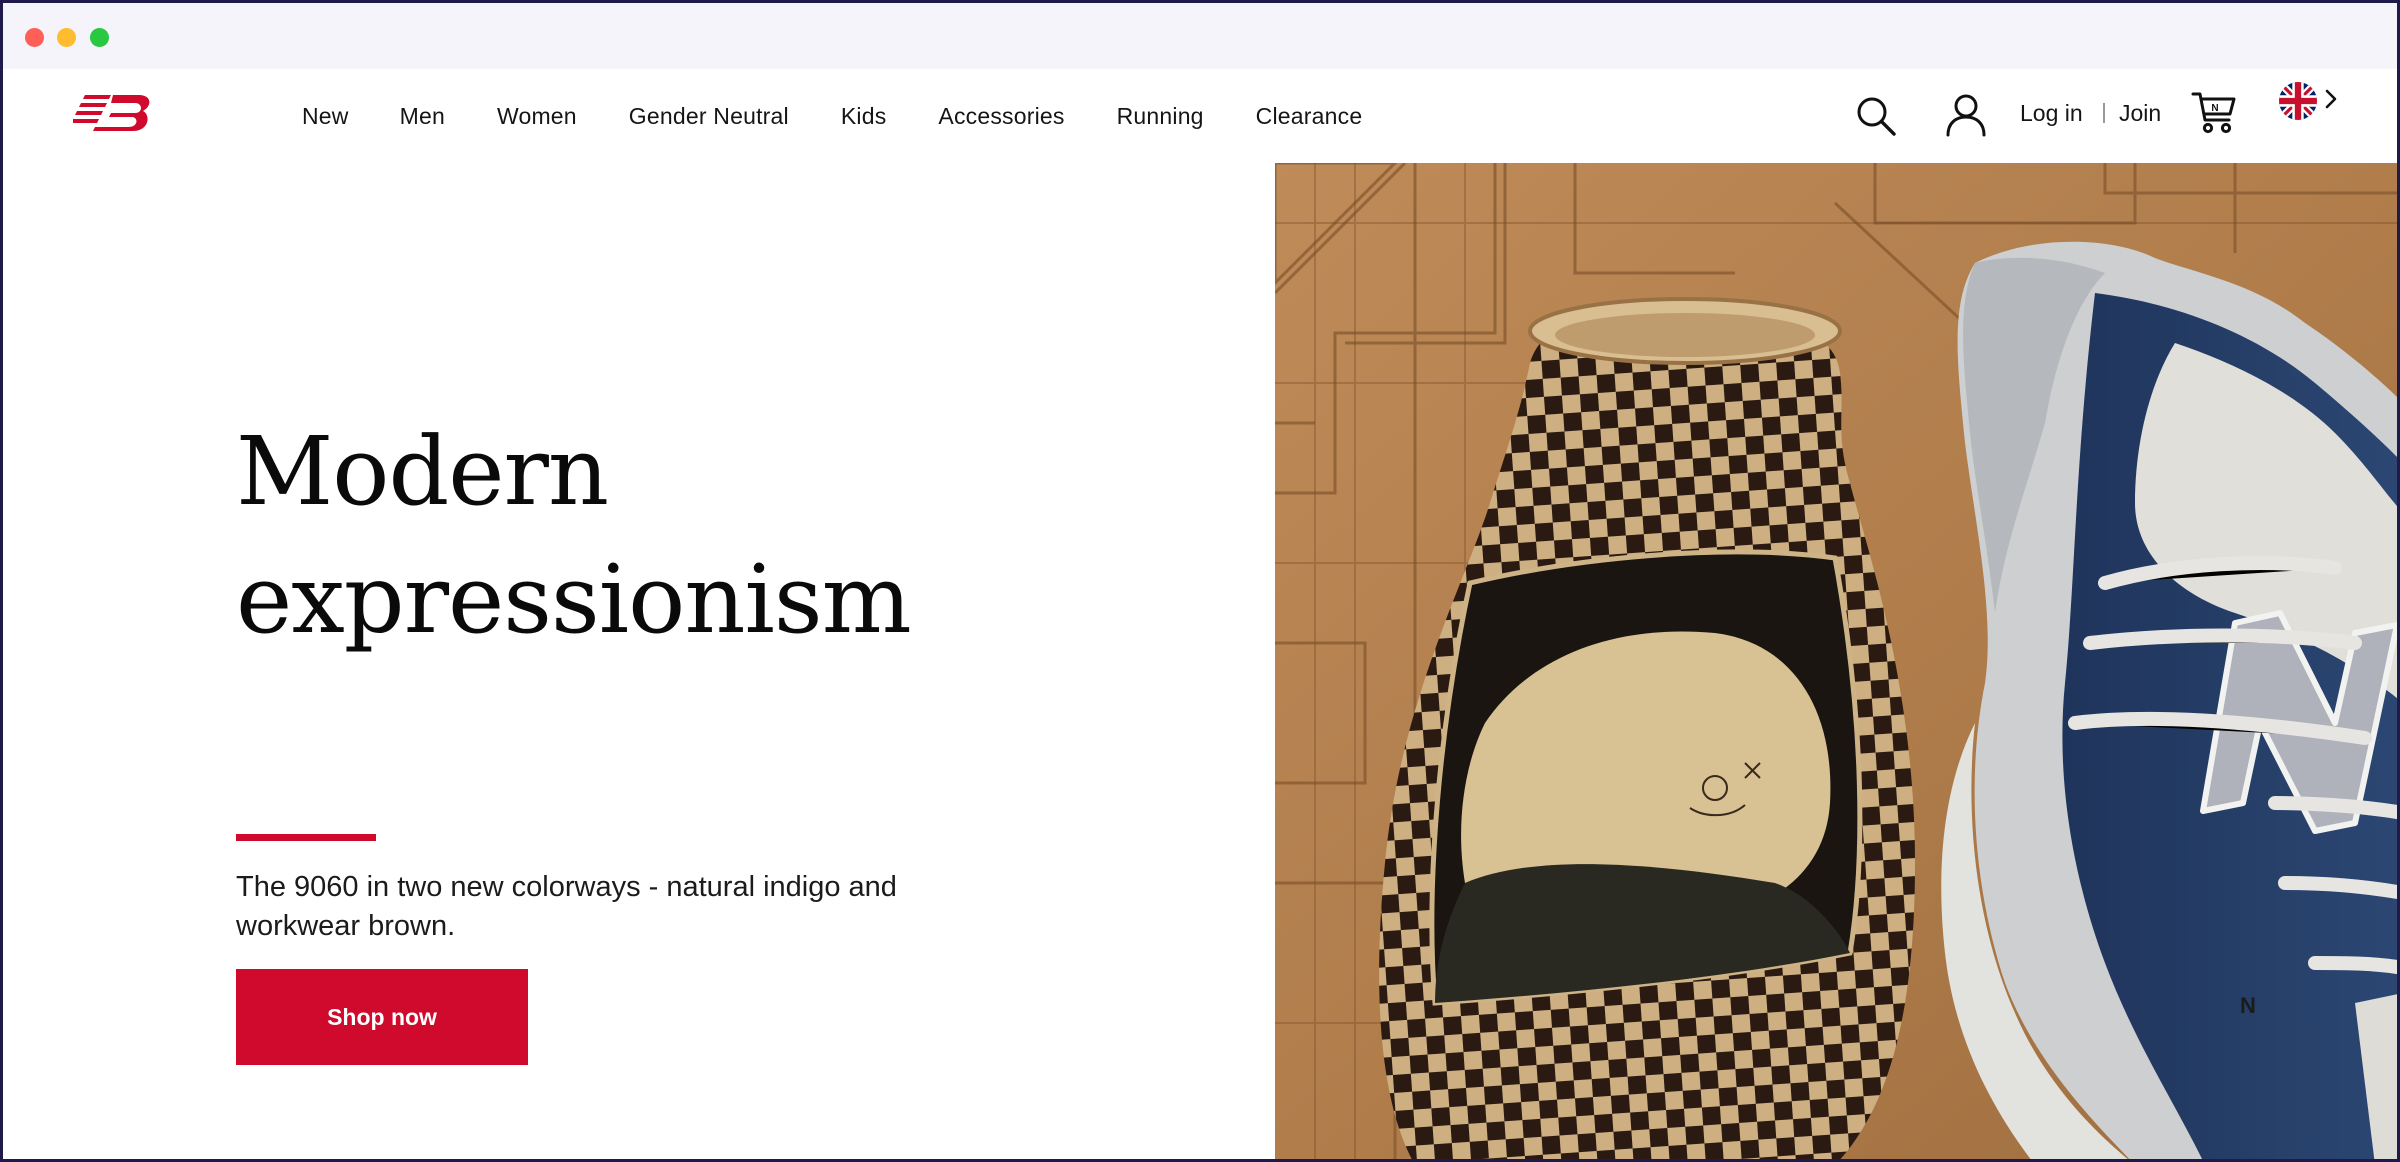 The image size is (2400, 1162). Describe the element at coordinates (709, 116) in the screenshot. I see `nav-item-gender-neutral: Gender Neutral` at that location.